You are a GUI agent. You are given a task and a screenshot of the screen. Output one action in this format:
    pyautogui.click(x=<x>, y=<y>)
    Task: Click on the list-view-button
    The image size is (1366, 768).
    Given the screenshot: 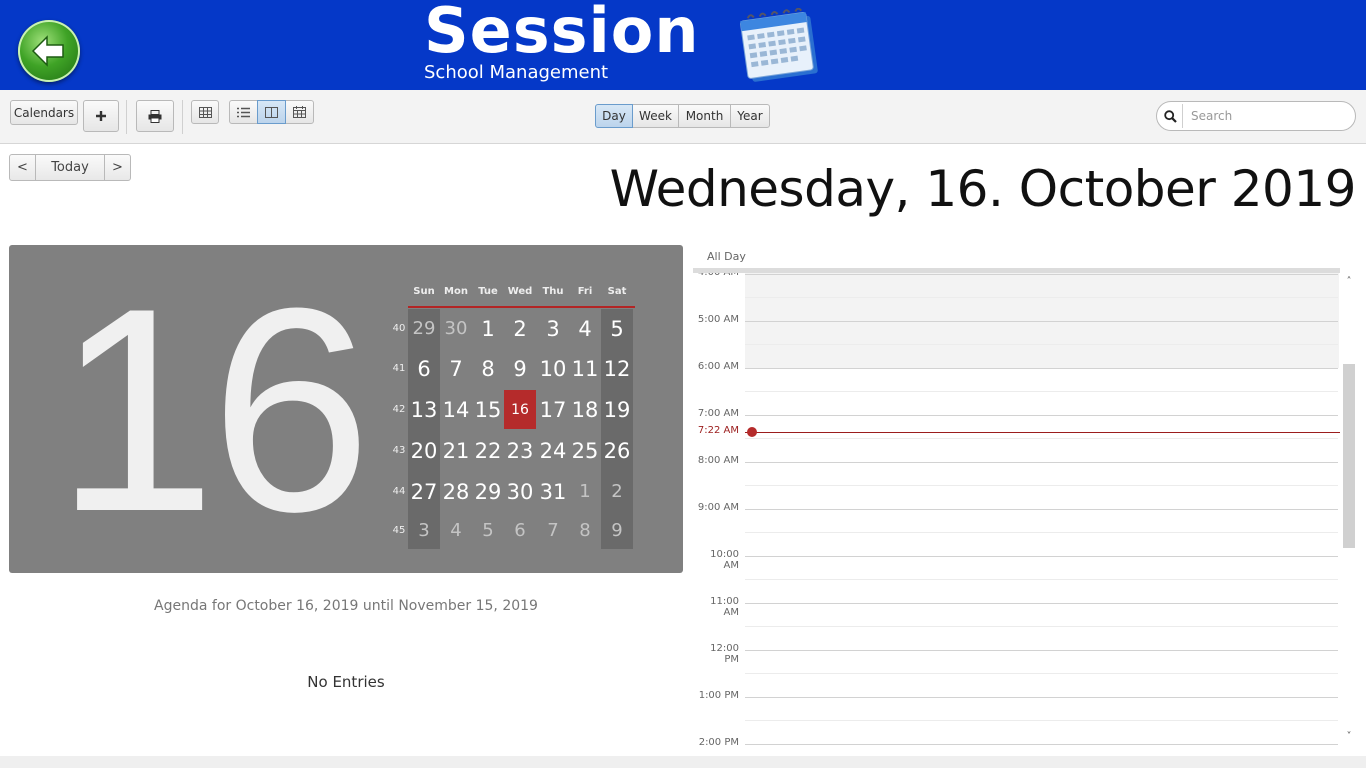 What is the action you would take?
    pyautogui.click(x=243, y=112)
    